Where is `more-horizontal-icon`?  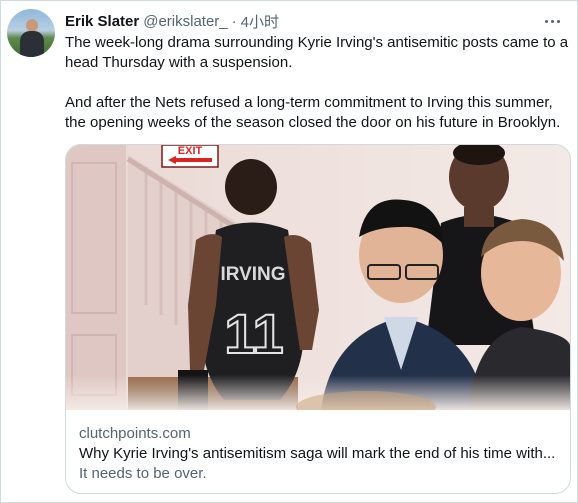 more-horizontal-icon is located at coordinates (546, 21).